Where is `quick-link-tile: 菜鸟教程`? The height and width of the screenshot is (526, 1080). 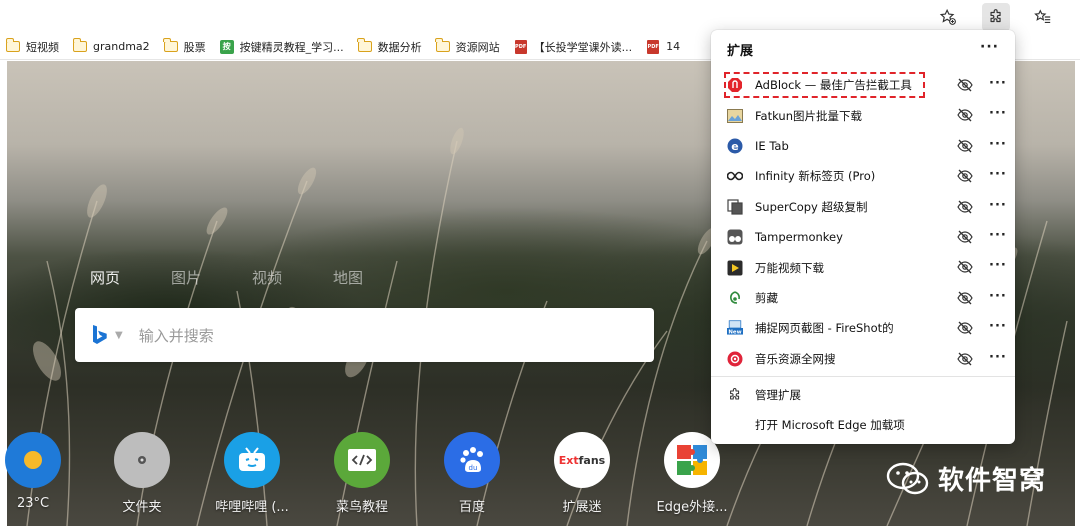
quick-link-tile: 菜鸟教程 is located at coordinates (362, 473).